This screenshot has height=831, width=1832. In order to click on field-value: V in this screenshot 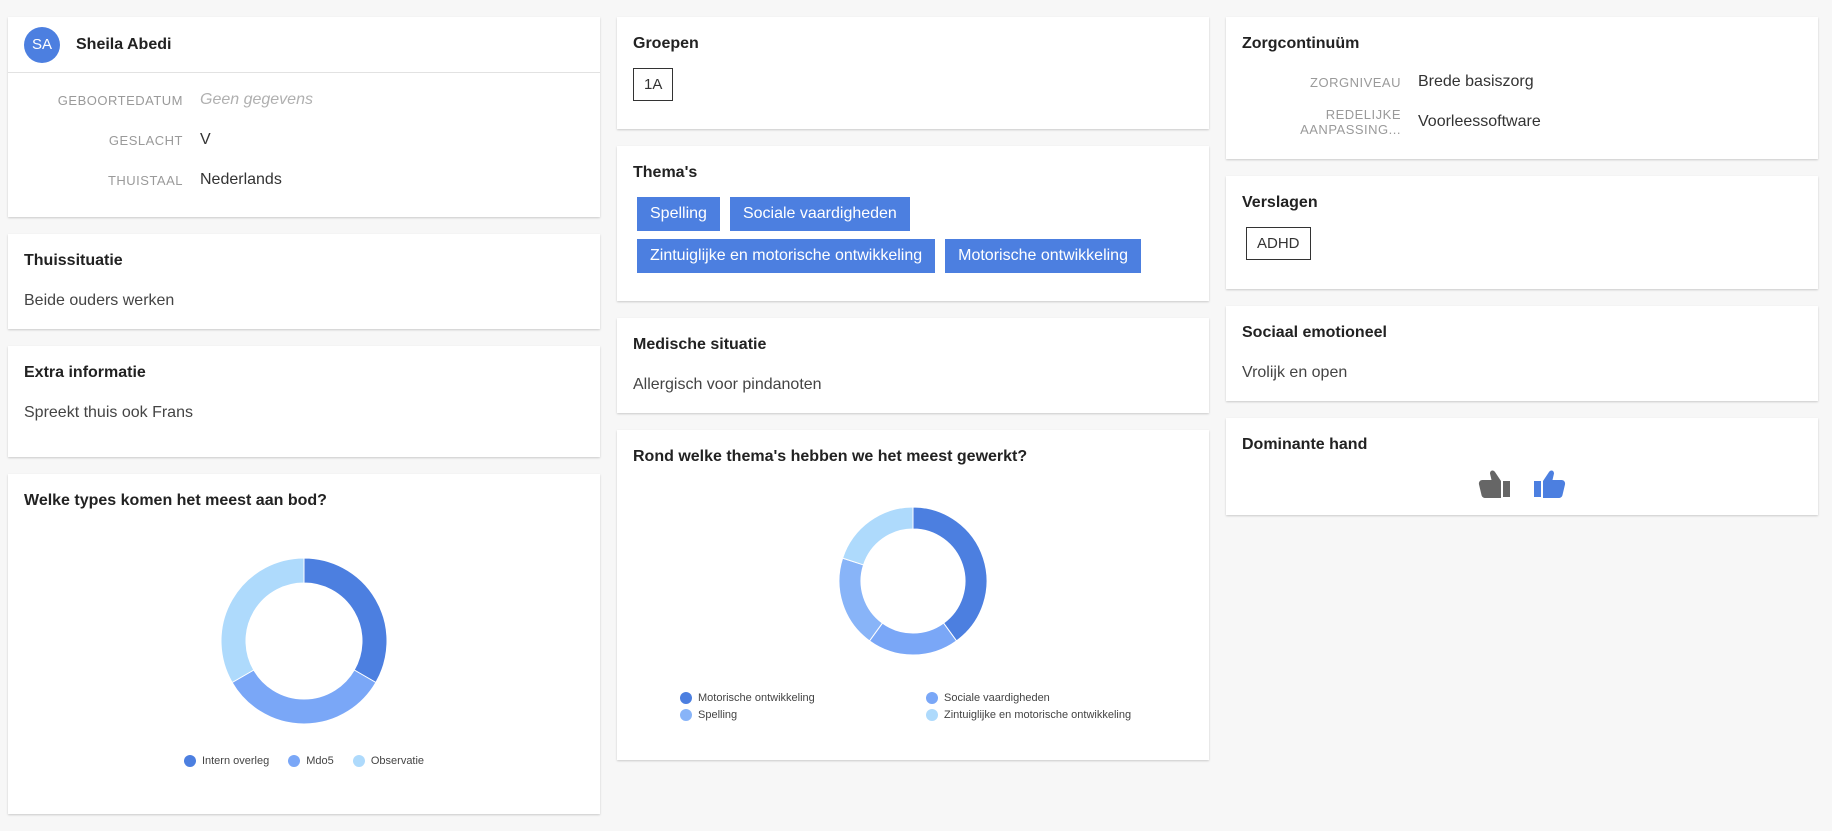, I will do `click(205, 139)`.